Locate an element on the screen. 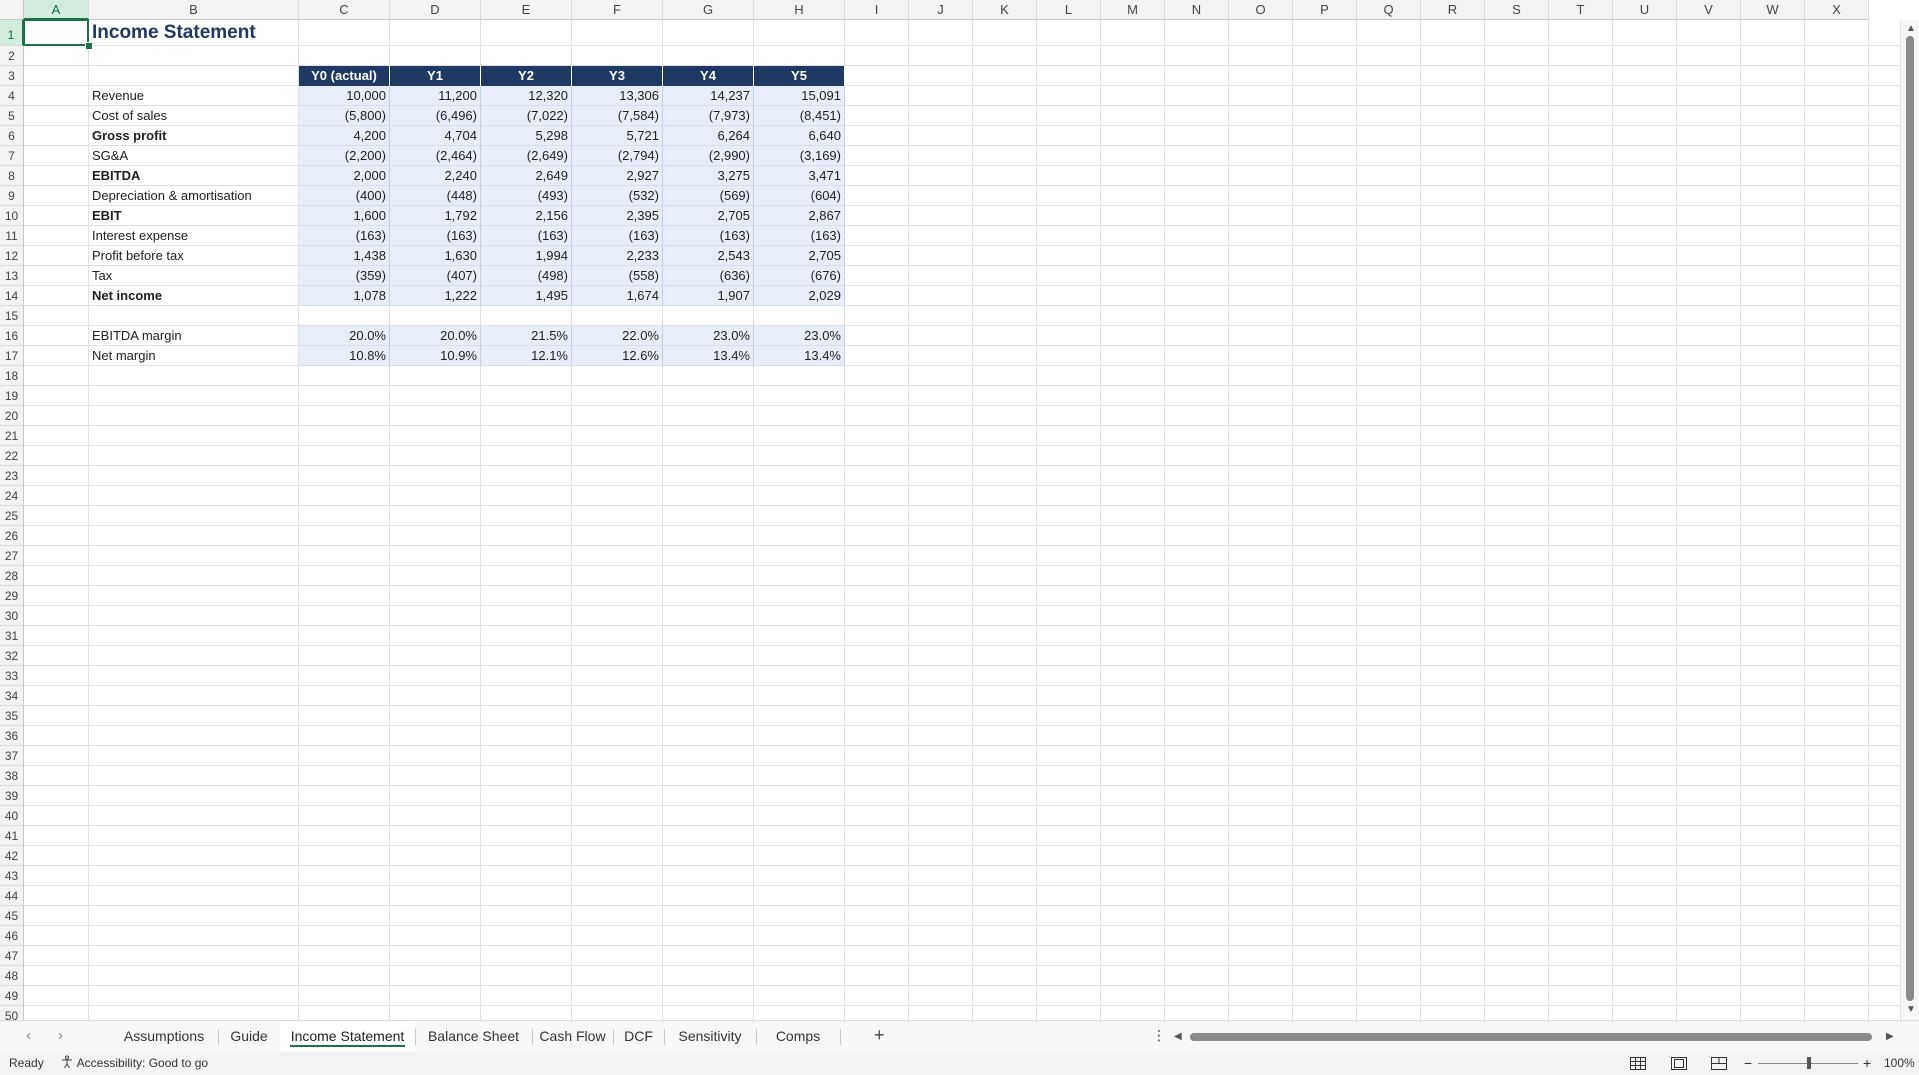 The width and height of the screenshot is (1919, 1075). column-header-l: L is located at coordinates (1069, 10).